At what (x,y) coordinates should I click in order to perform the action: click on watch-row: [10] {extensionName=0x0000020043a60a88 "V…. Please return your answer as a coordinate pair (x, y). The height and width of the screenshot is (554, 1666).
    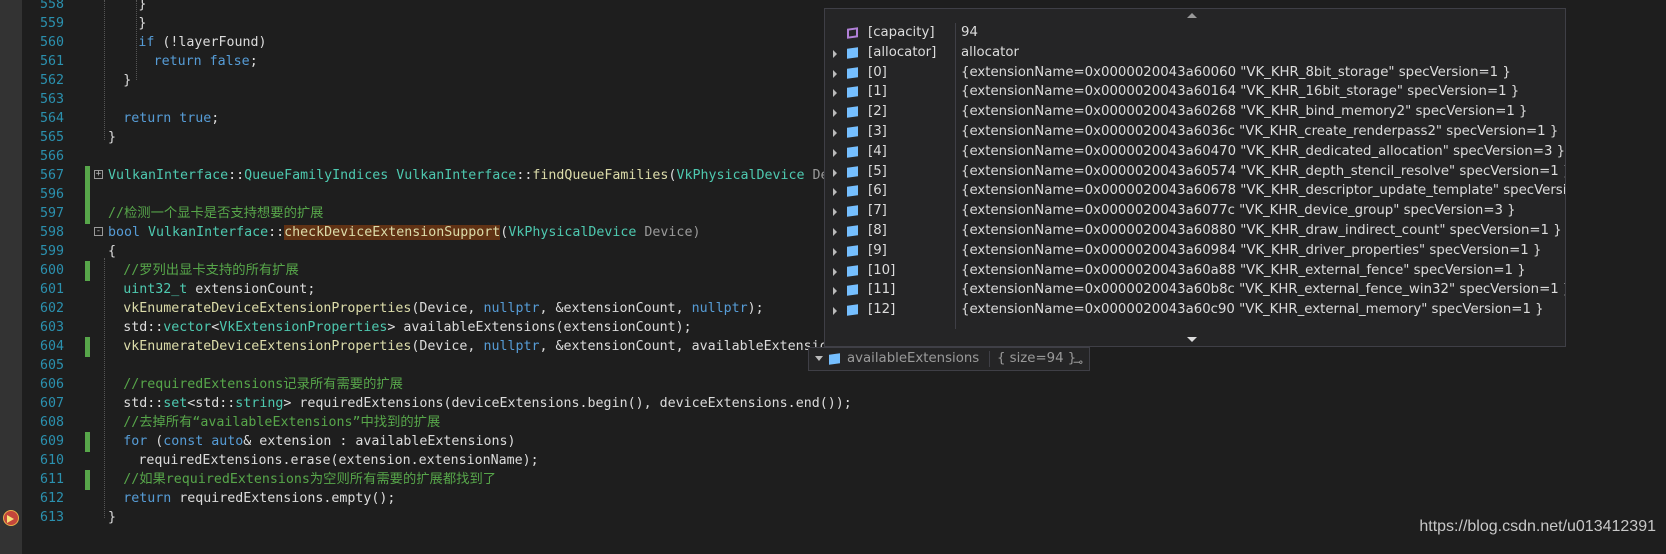
    Looking at the image, I should click on (1195, 271).